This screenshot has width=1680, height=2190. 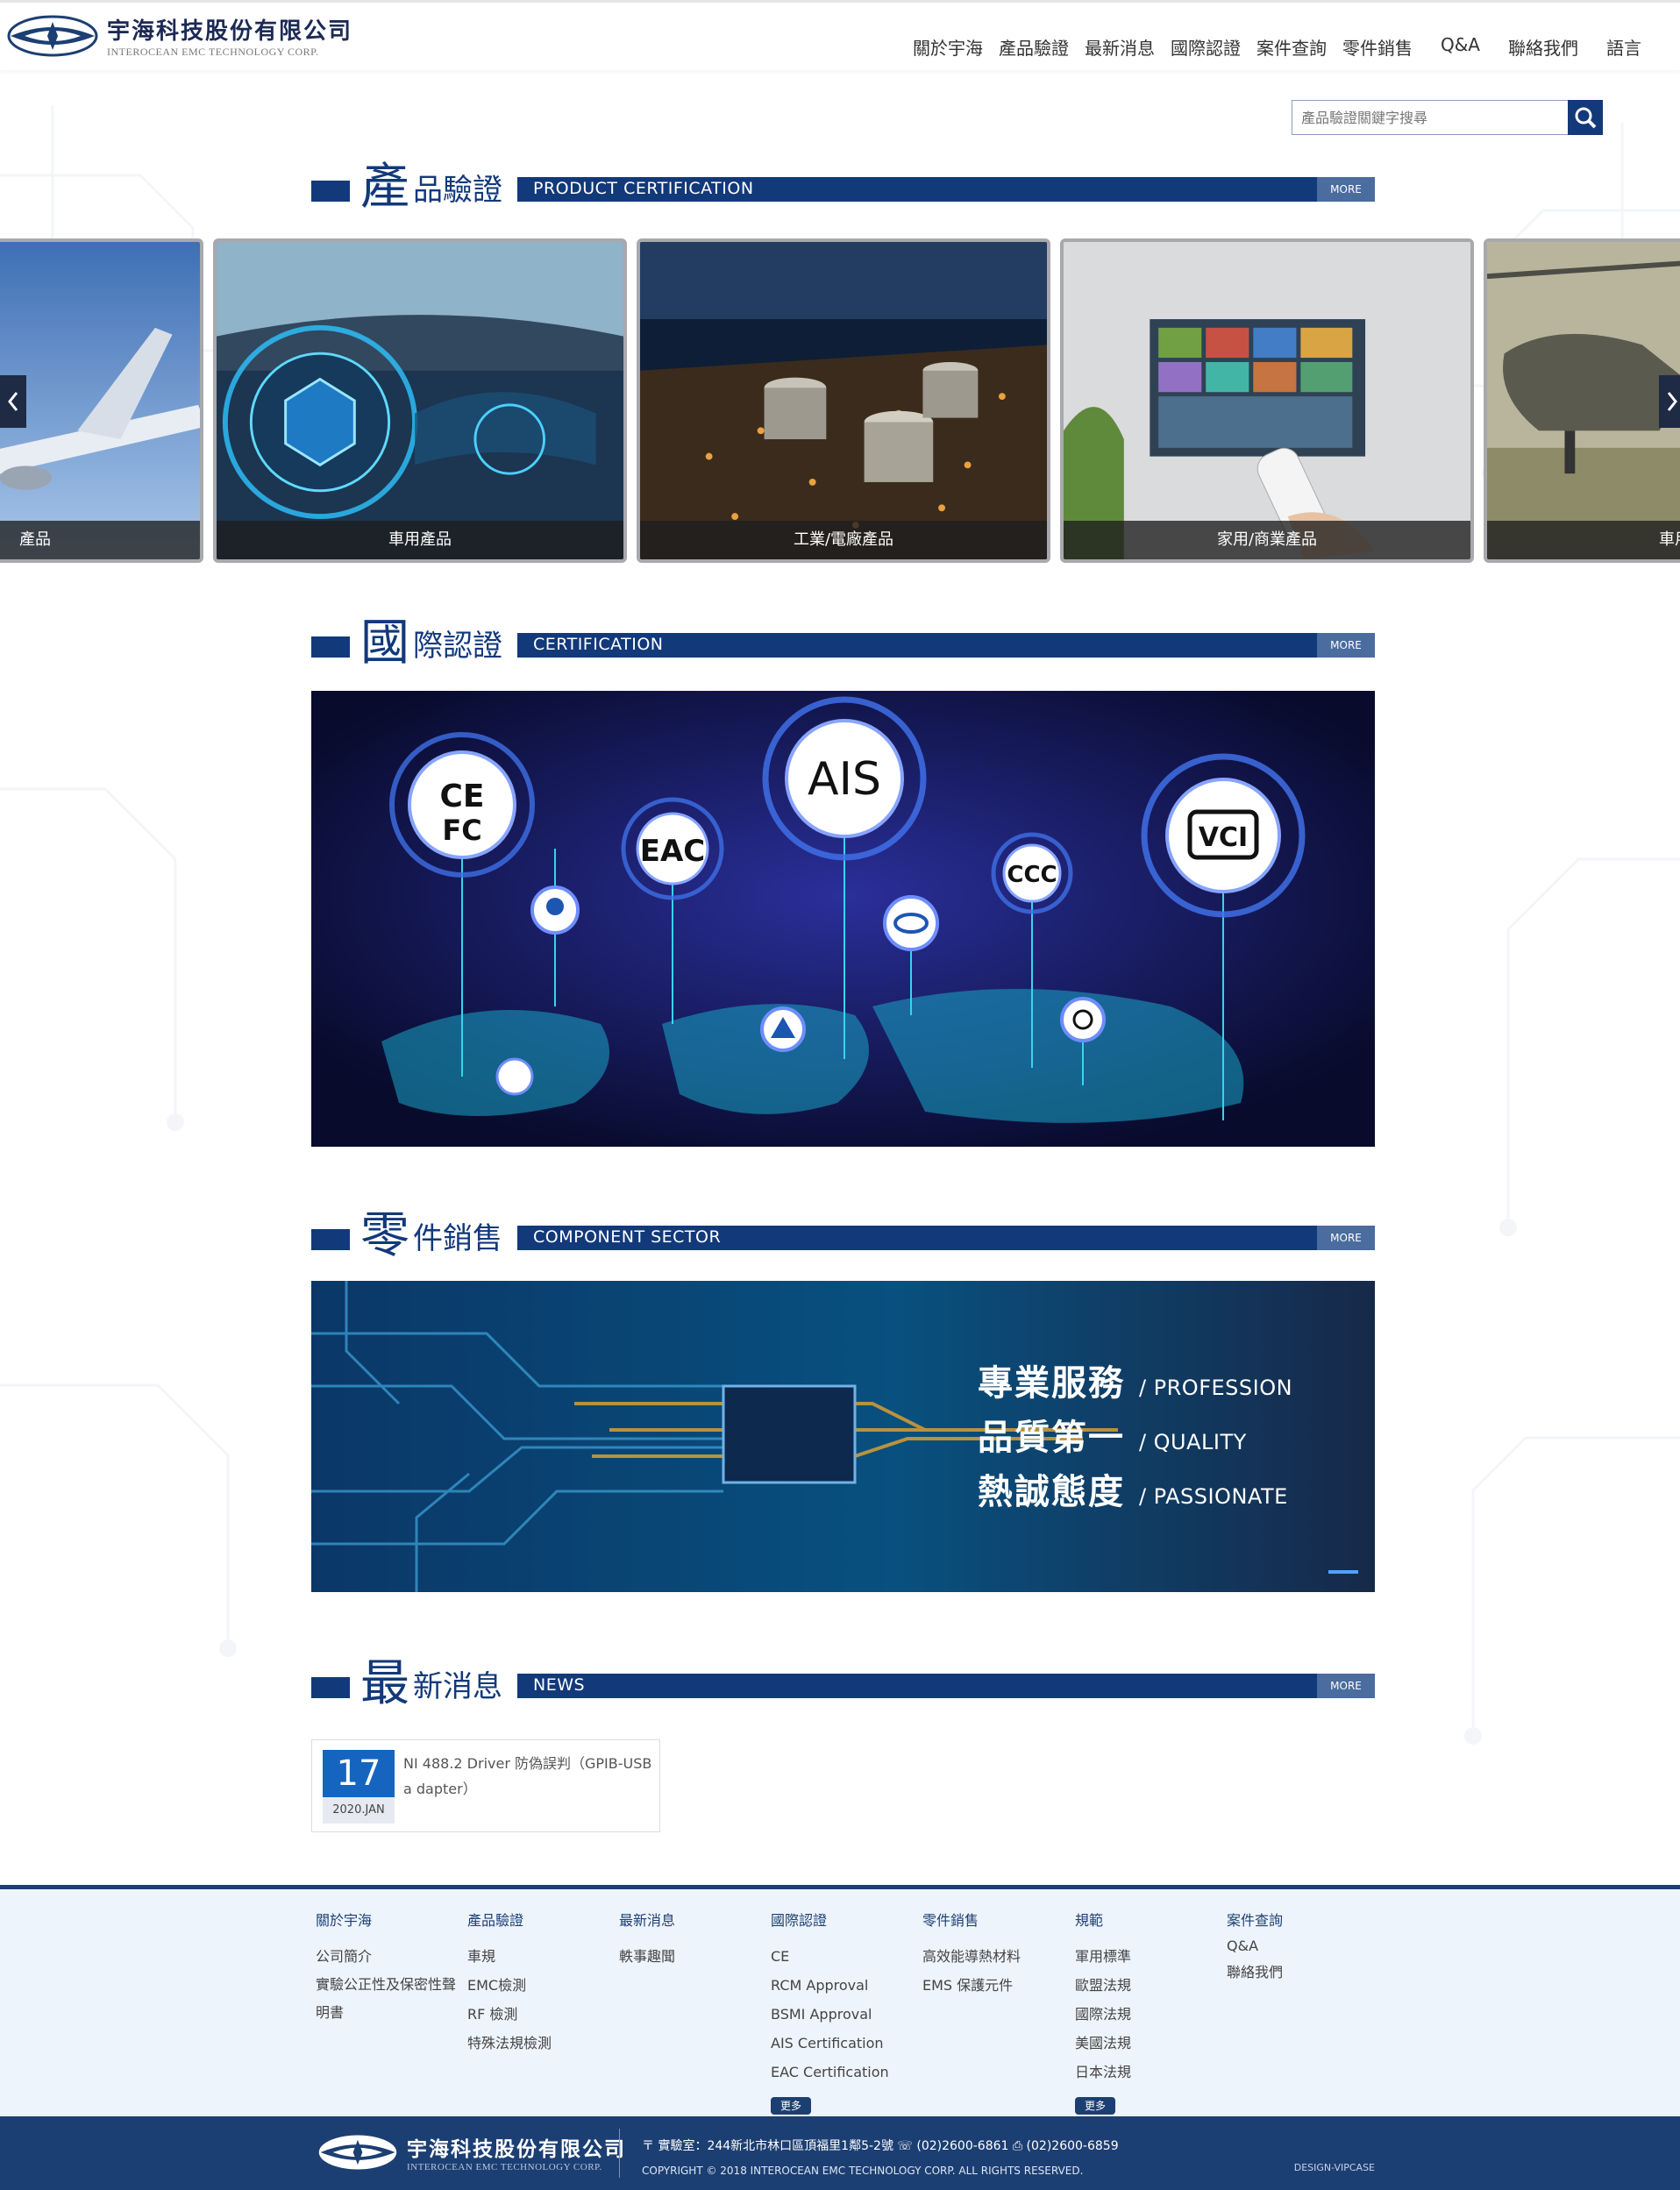 I want to click on heading-english: CERTIFICATION, so click(x=598, y=644).